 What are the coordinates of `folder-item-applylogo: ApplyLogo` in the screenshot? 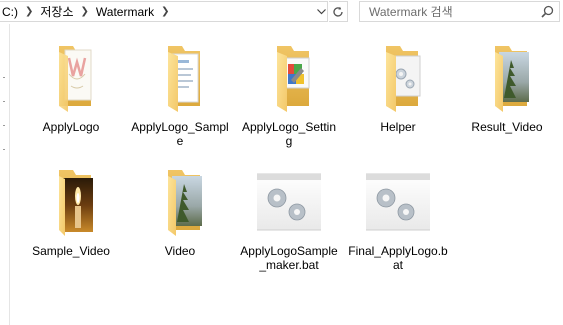 It's located at (71, 89).